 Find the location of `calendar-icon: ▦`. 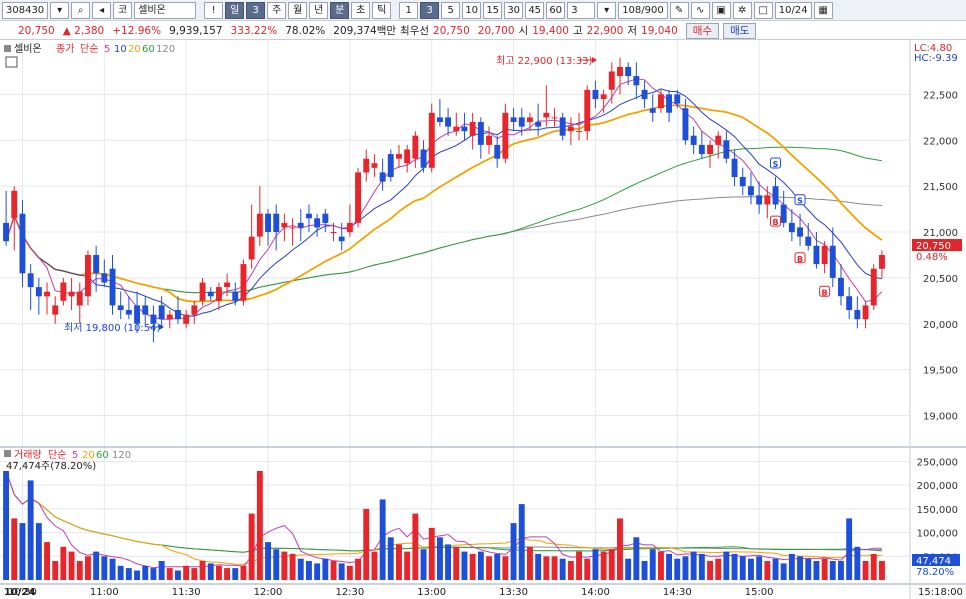

calendar-icon: ▦ is located at coordinates (823, 10).